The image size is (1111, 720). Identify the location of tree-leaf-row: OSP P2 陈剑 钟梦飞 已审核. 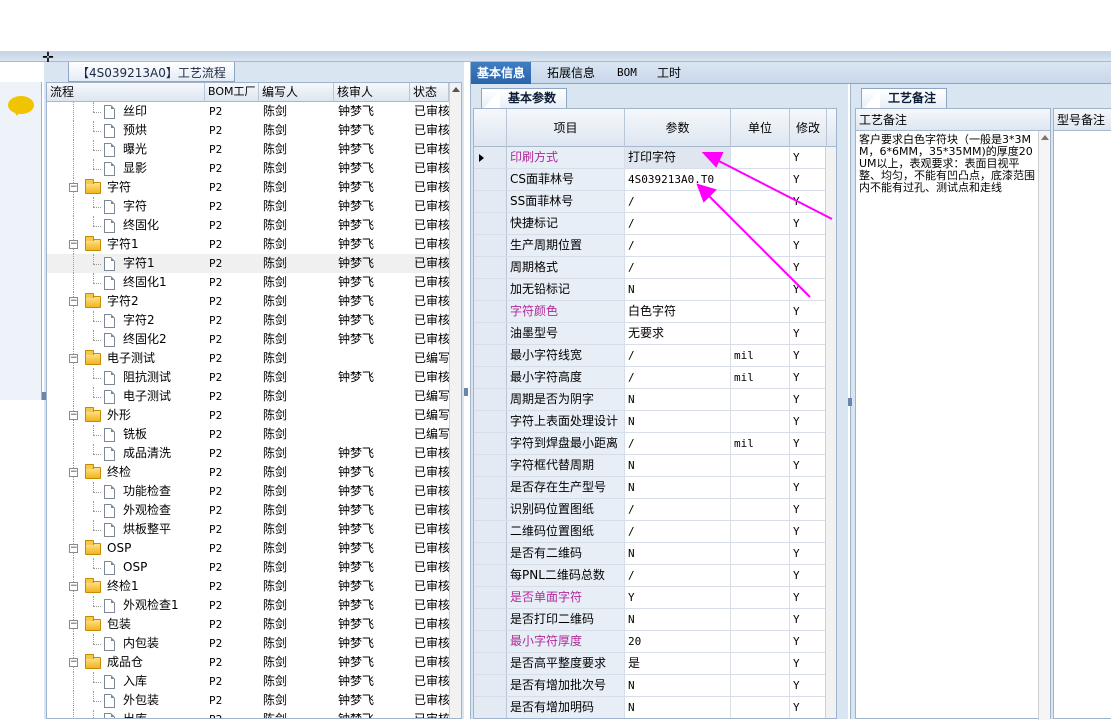
(248, 567).